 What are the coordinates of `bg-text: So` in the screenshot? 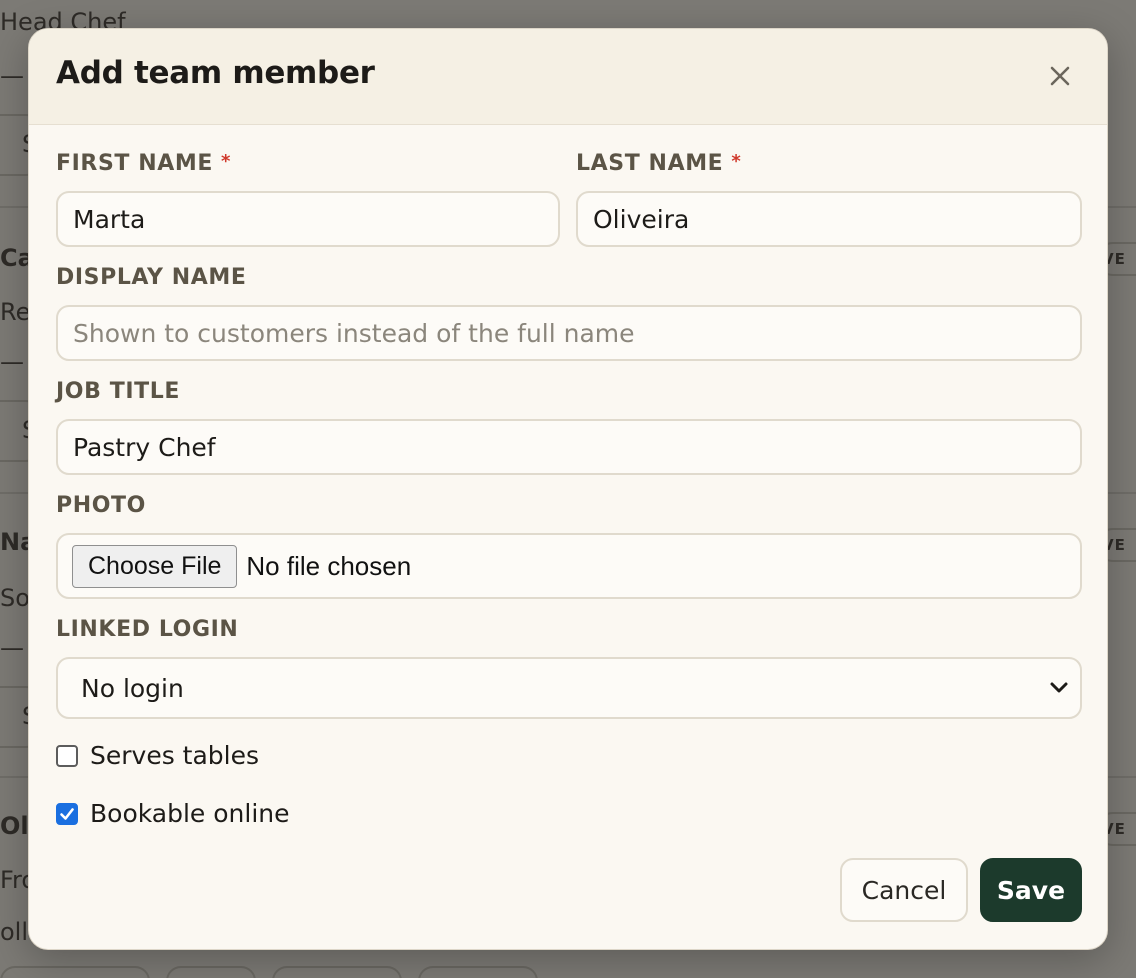 It's located at (15, 598).